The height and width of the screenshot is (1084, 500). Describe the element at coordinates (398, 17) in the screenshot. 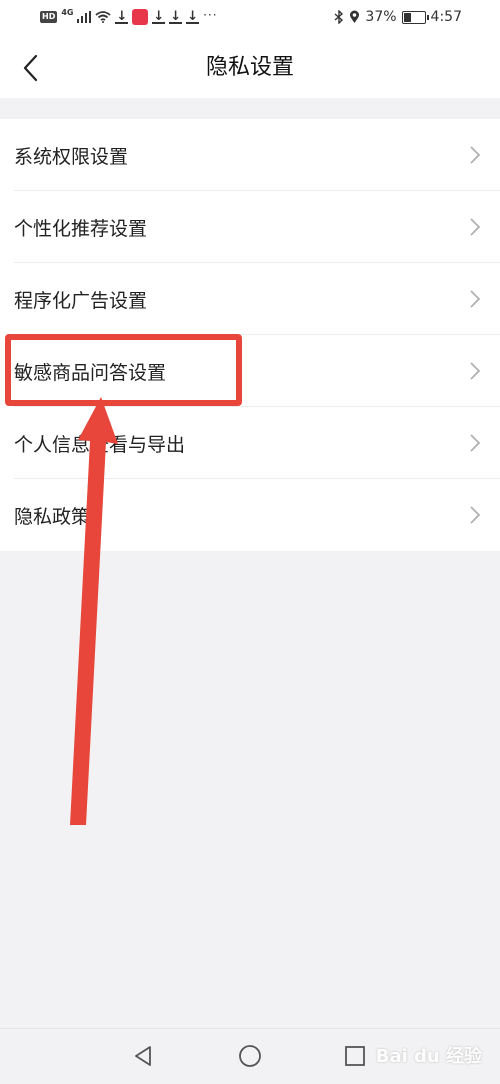

I see `status-right-icons: 37% 4:57` at that location.